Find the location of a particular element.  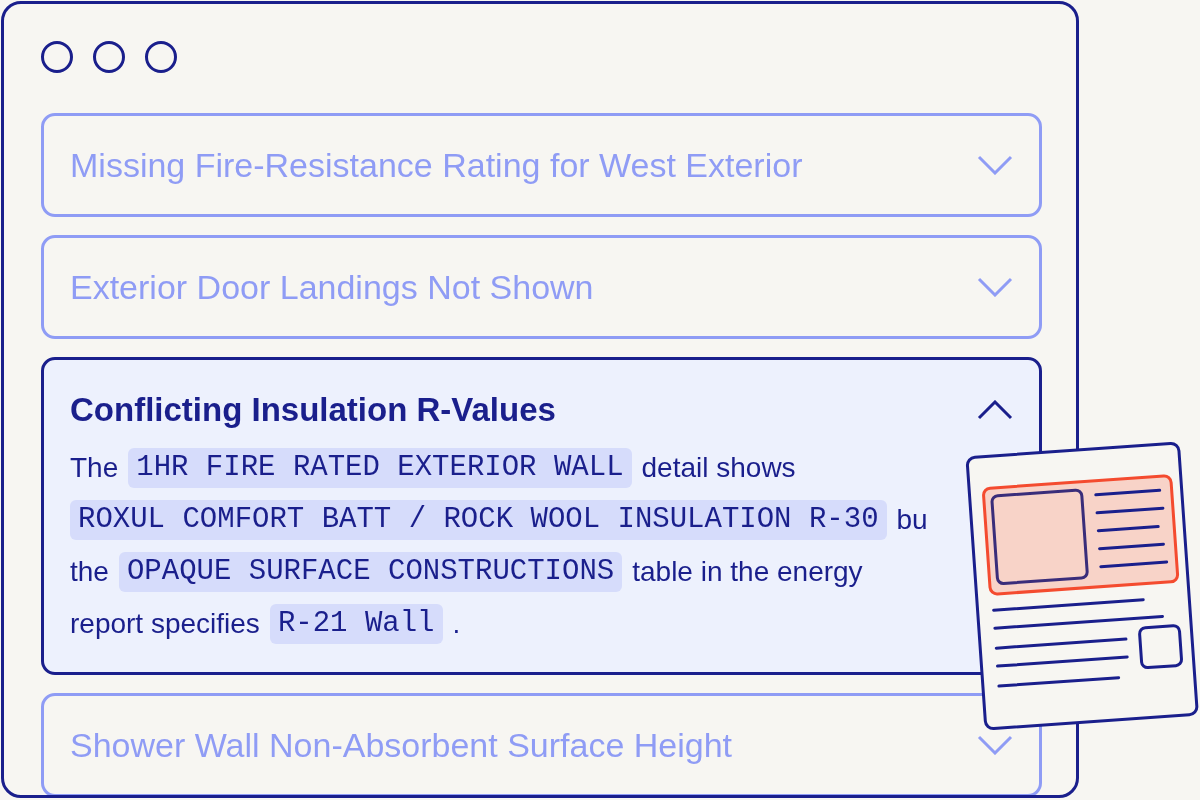

code-tag: OPAQUE SURFACE CONSTRUCTIONS is located at coordinates (370, 572).